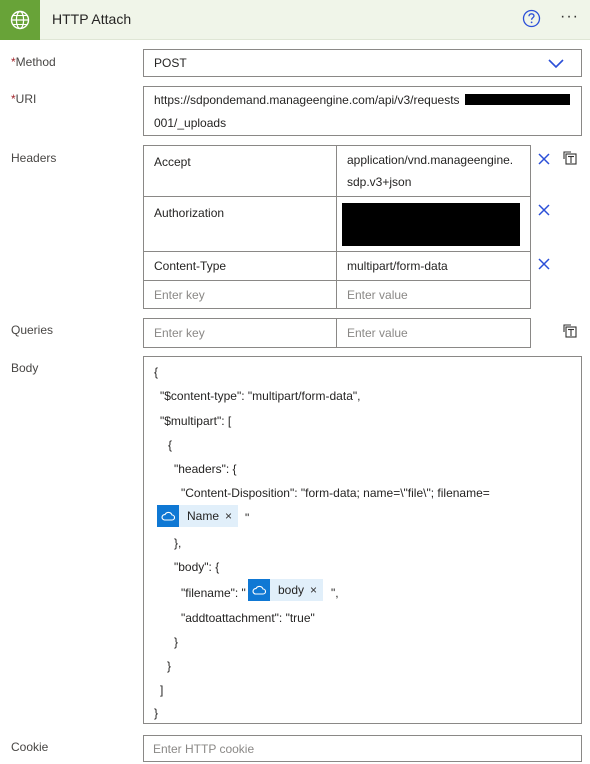  What do you see at coordinates (379, 182) in the screenshot?
I see `header-value-line: sdp.v3+json` at bounding box center [379, 182].